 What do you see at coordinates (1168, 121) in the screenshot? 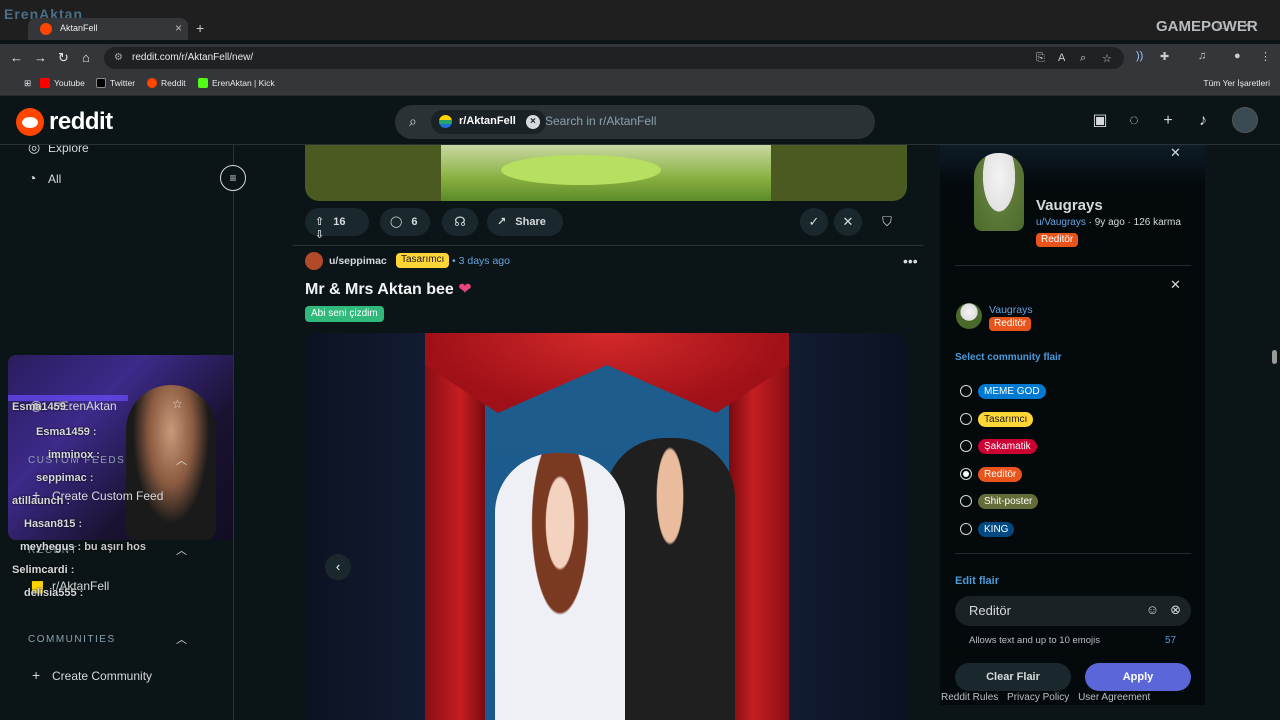
I see `create-post-icon: +` at bounding box center [1168, 121].